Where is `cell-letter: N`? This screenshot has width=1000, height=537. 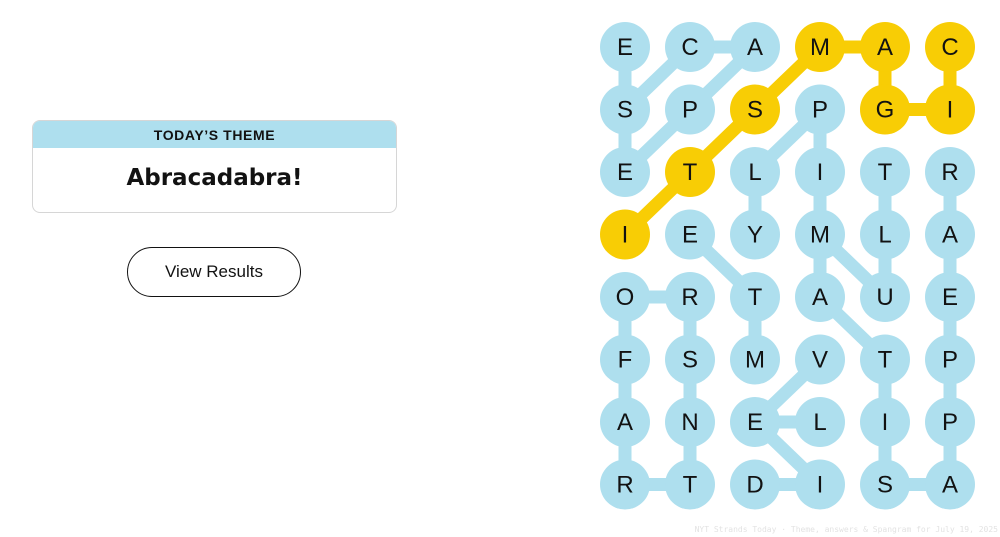
cell-letter: N is located at coordinates (689, 422).